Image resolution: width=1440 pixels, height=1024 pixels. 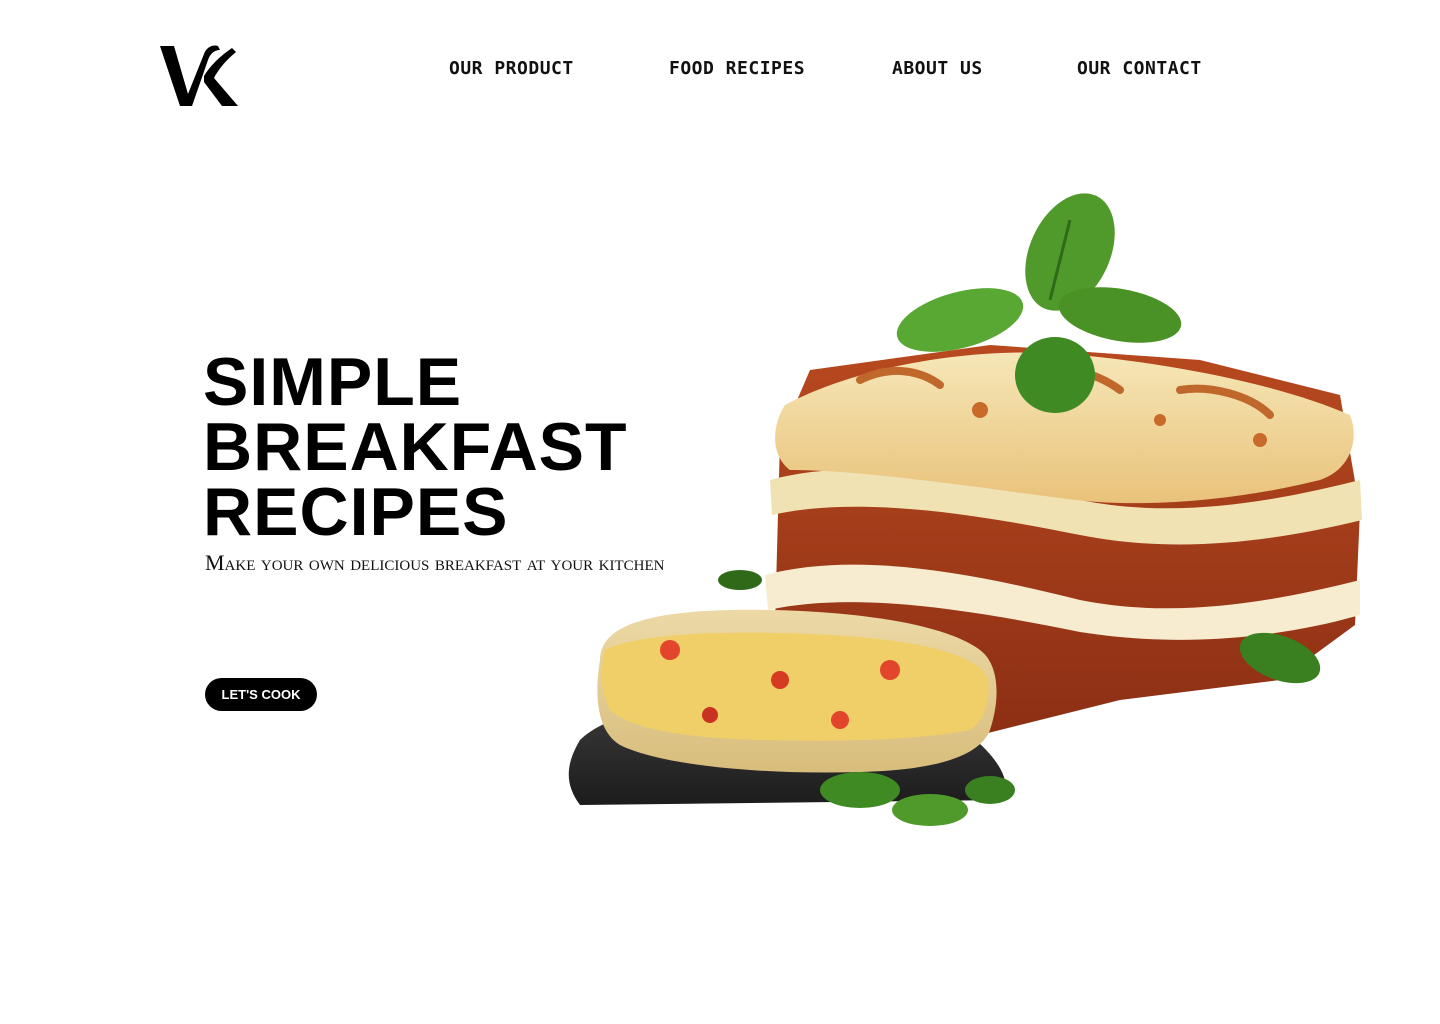 What do you see at coordinates (1139, 68) in the screenshot?
I see `nav-our-contact: OUR CONTACT` at bounding box center [1139, 68].